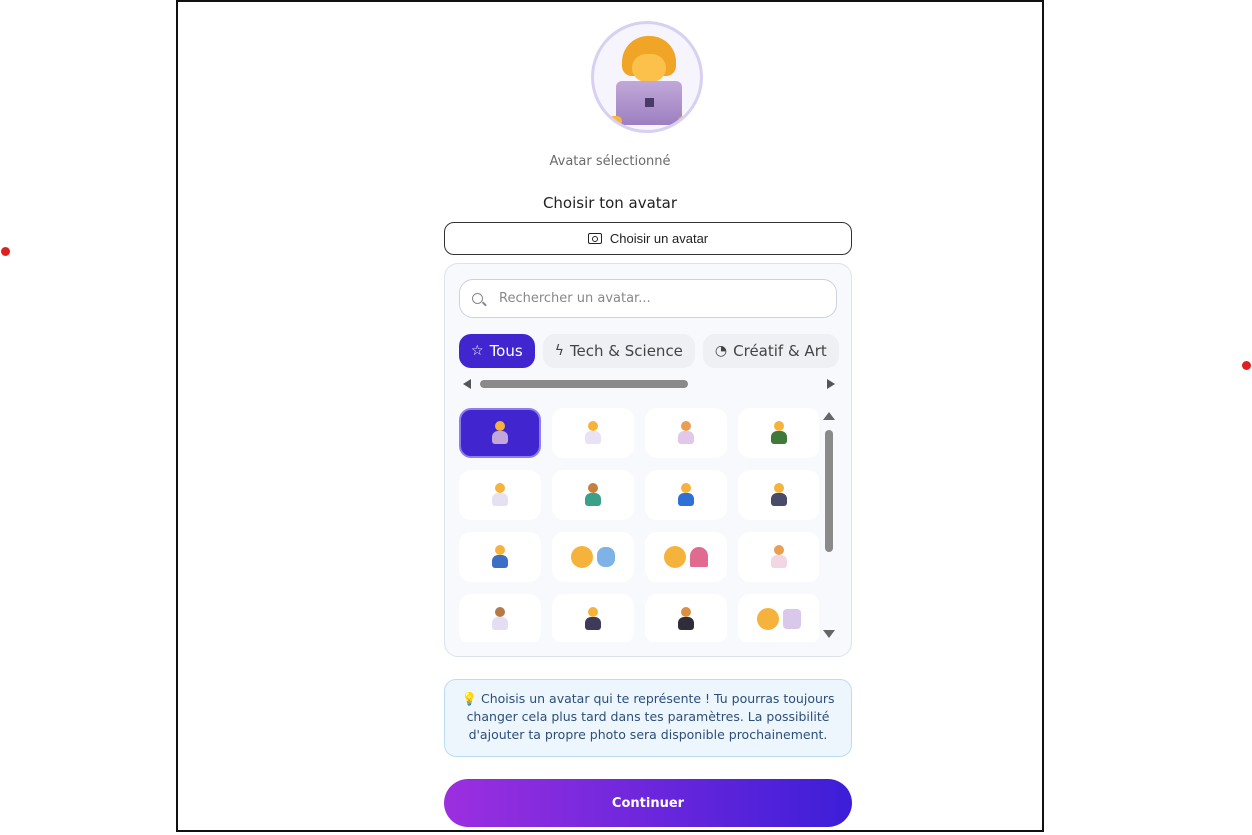 The image size is (1252, 835). I want to click on woman-judge-icon, so click(779, 495).